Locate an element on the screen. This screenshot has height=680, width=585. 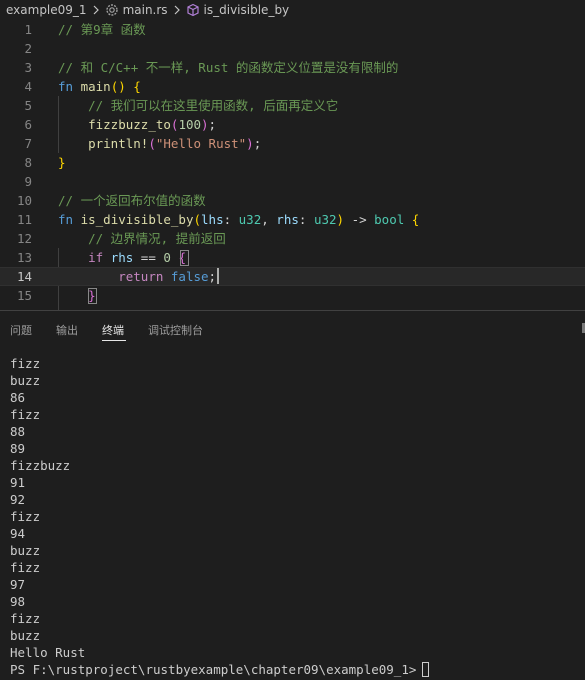
code-line: 14 return false; is located at coordinates (292, 276).